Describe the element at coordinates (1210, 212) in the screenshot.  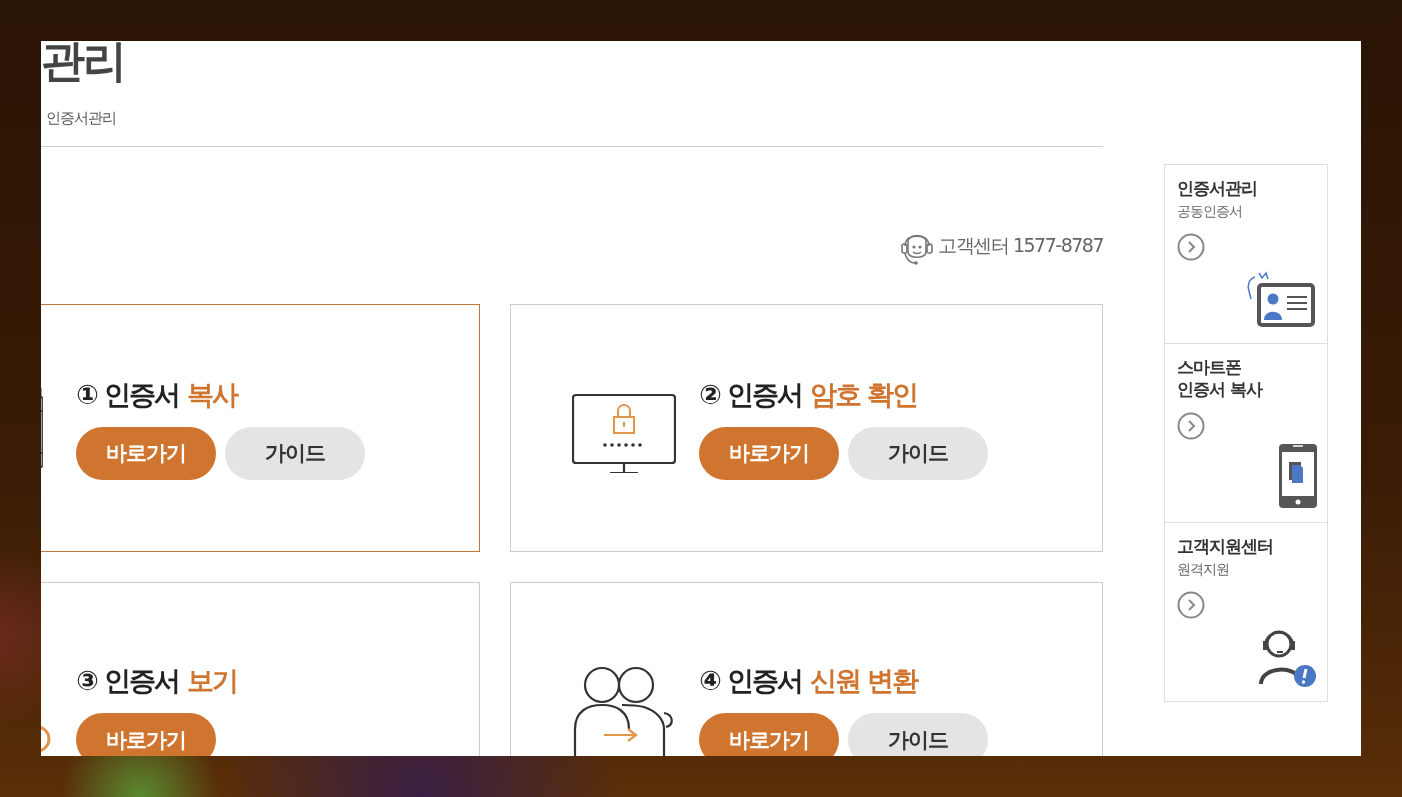
I see `side-menu-subtitle: 공동인증서` at that location.